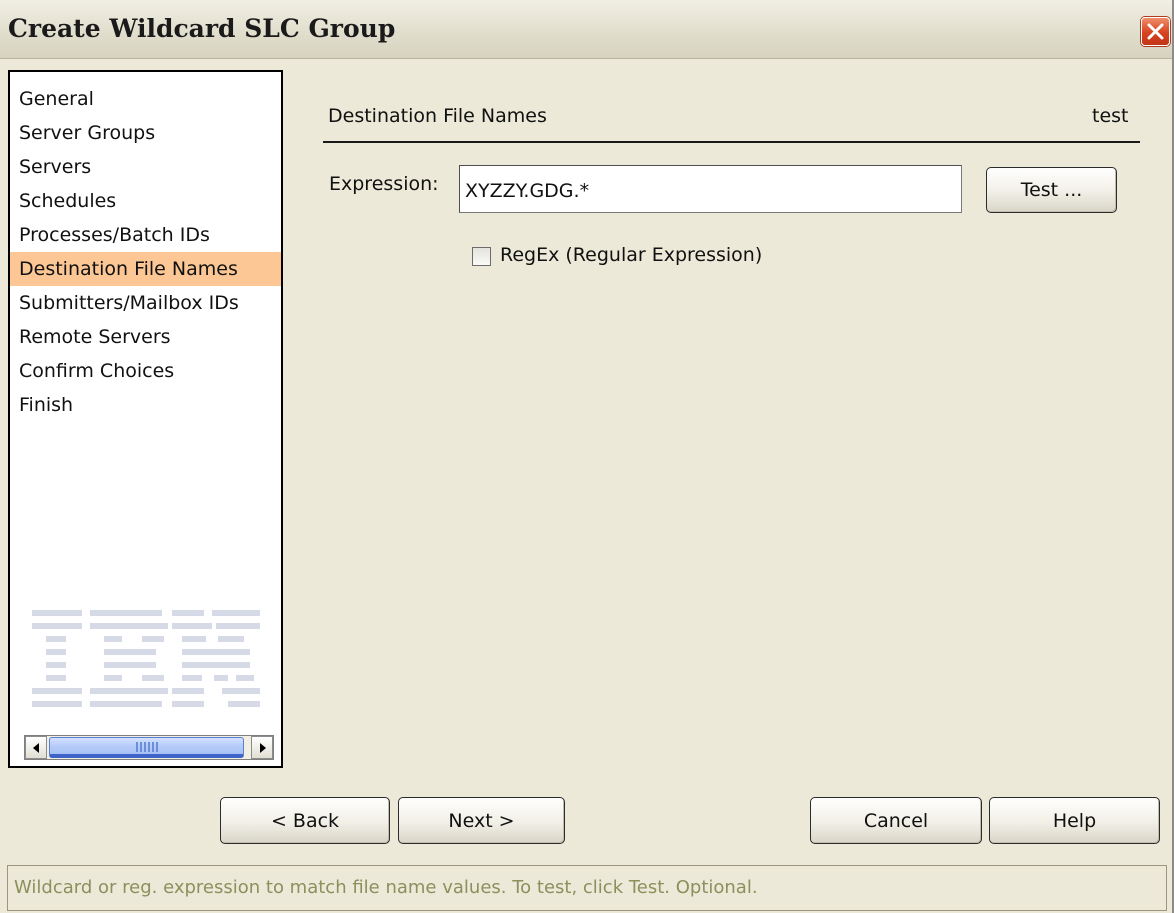  I want to click on scroll-left-icon, so click(36, 748).